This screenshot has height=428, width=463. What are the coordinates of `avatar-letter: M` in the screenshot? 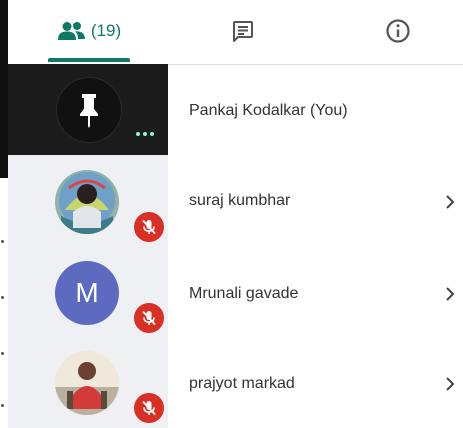 It's located at (87, 292).